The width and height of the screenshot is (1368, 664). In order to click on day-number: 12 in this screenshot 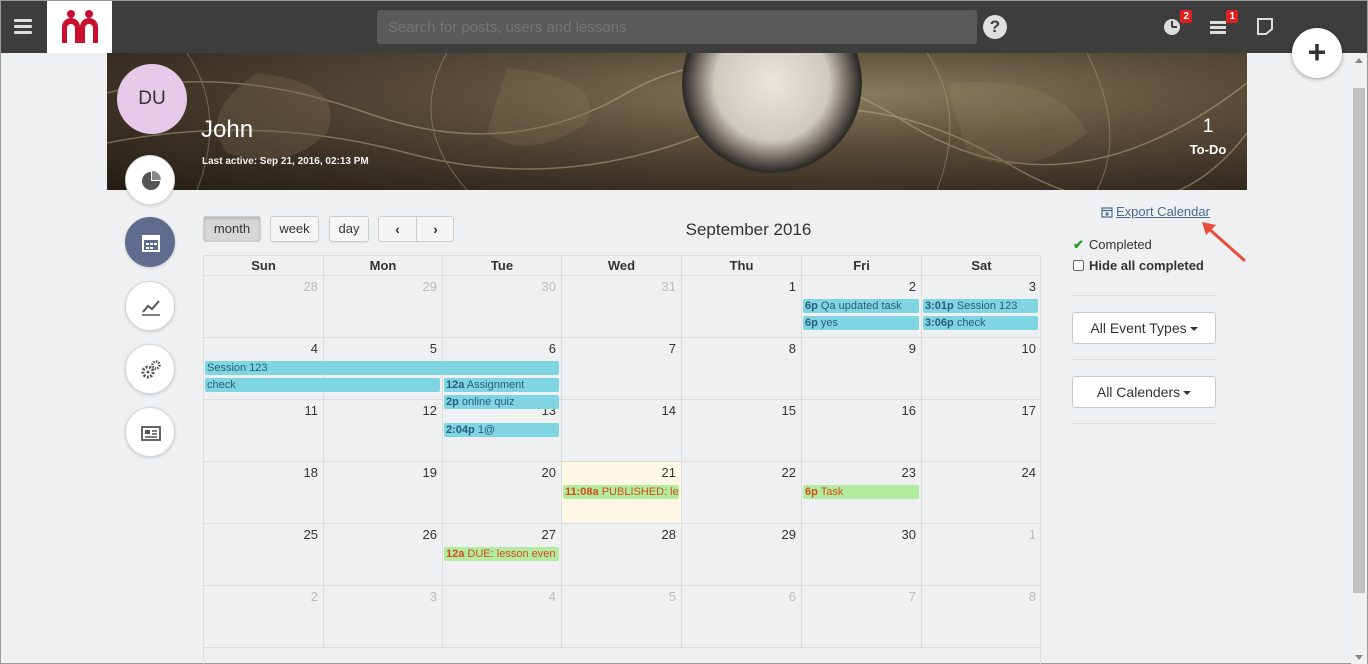, I will do `click(430, 410)`.